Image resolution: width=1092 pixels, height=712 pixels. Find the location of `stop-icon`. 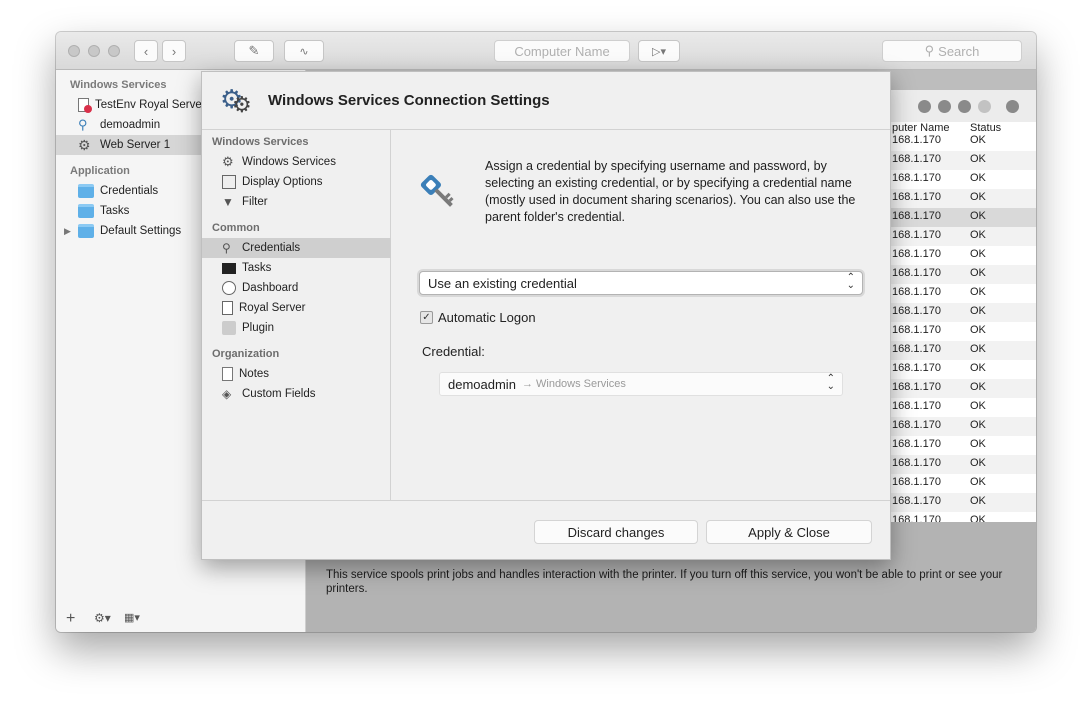

stop-icon is located at coordinates (964, 106).